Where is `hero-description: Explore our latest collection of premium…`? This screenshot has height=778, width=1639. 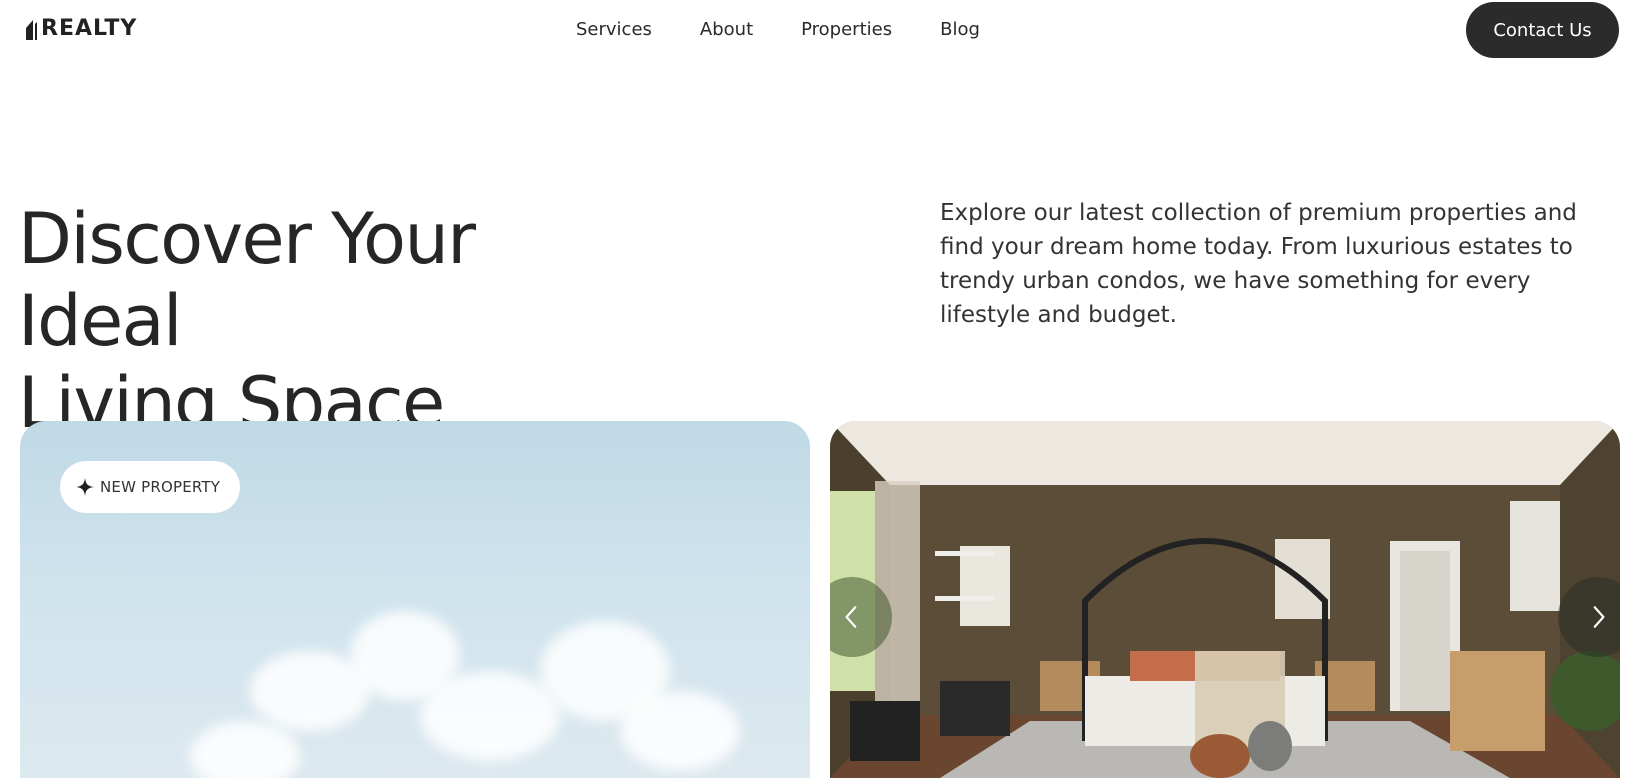 hero-description: Explore our latest collection of premium… is located at coordinates (1258, 264).